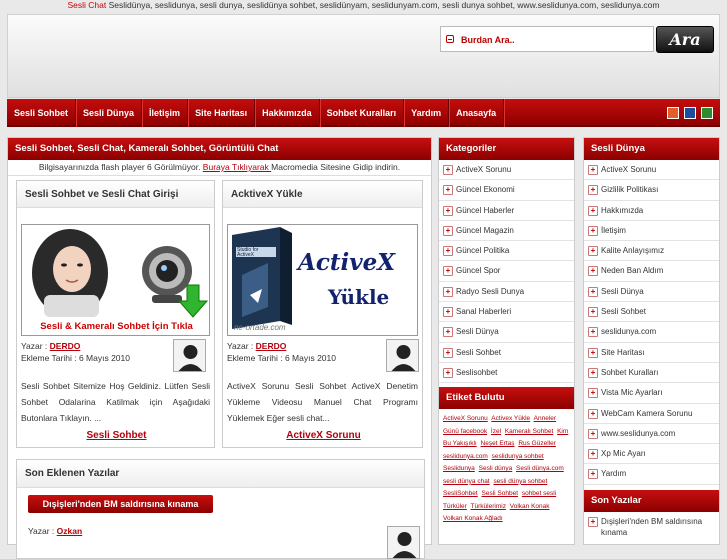  Describe the element at coordinates (506, 190) in the screenshot. I see `category-item: Güncel Ekonomi` at that location.